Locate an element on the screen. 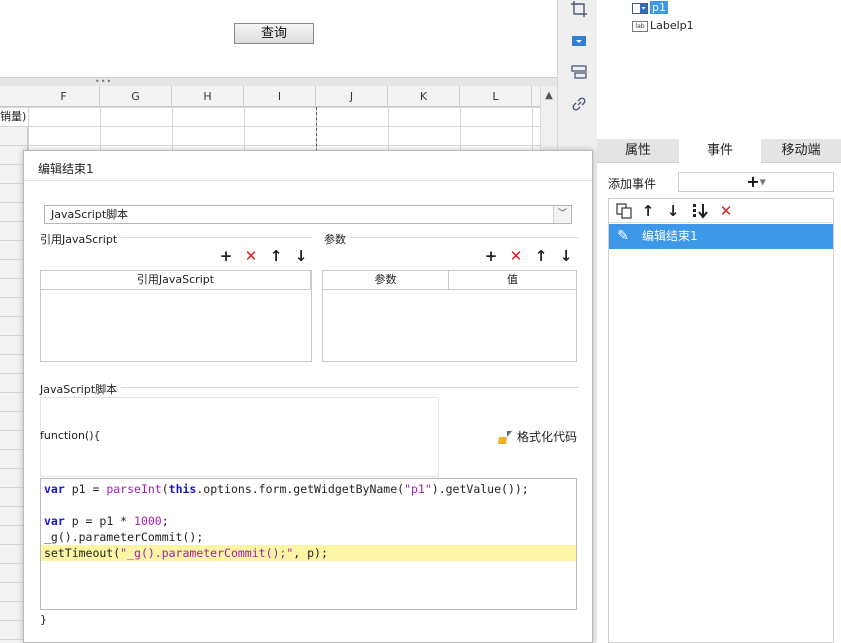 The image size is (841, 643). move-bottom-icon is located at coordinates (700, 211).